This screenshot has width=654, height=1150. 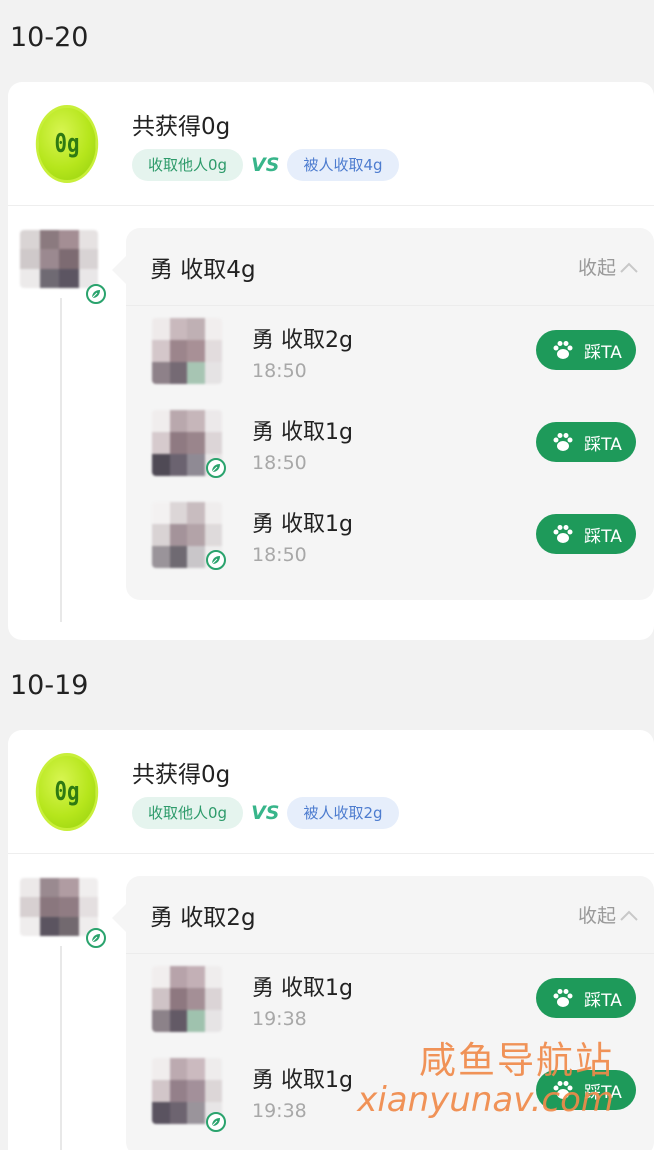 What do you see at coordinates (390, 267) in the screenshot?
I see `group-header: 勇 收取4g 收起` at bounding box center [390, 267].